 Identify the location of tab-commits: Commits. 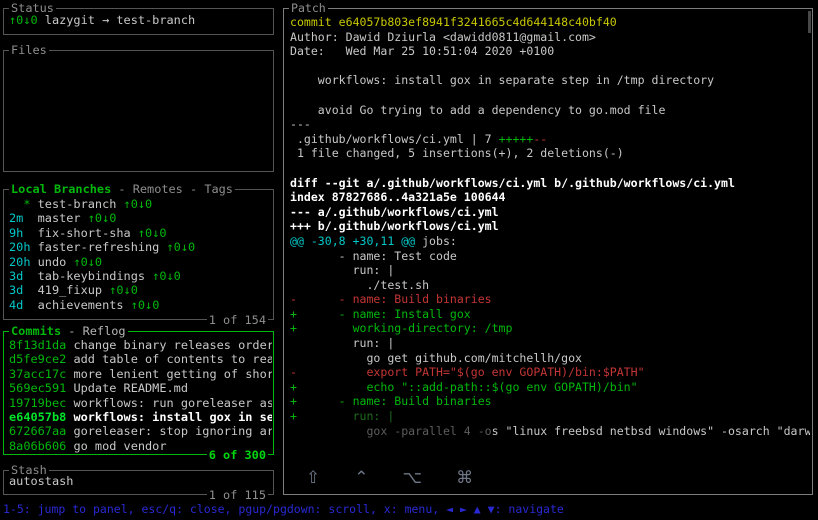
(36, 331).